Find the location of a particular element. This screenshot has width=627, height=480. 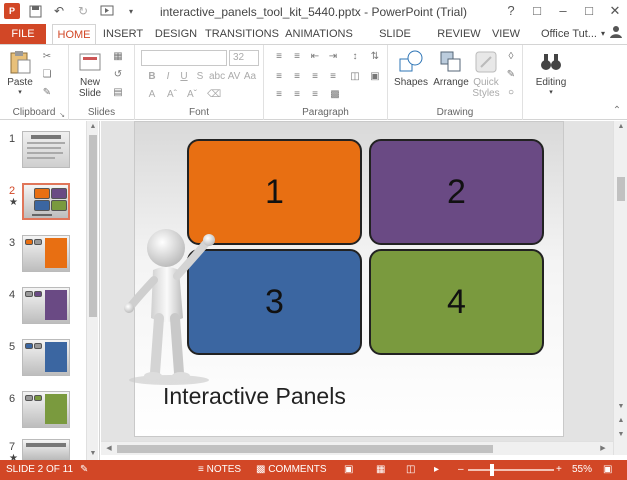

slide-horizontal-scrollbar: ◀ ▶ is located at coordinates (357, 448).